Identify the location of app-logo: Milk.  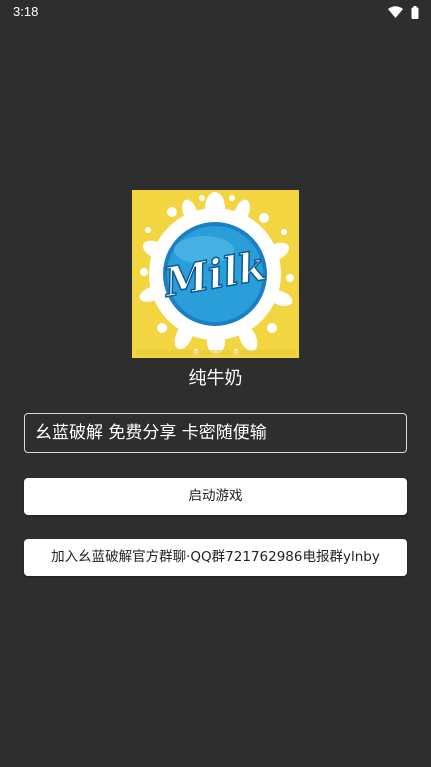
(215, 274).